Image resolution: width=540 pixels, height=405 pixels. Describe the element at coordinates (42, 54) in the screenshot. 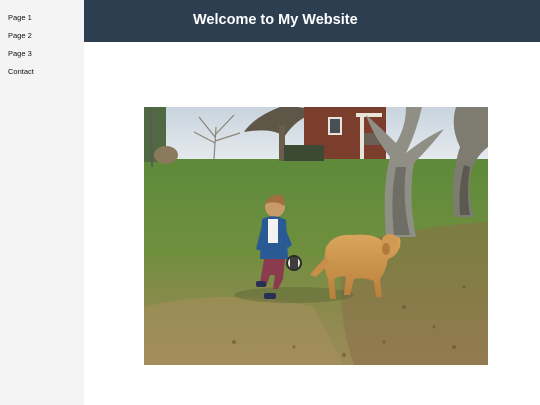

I see `nav-link-page-3: Page 3` at that location.